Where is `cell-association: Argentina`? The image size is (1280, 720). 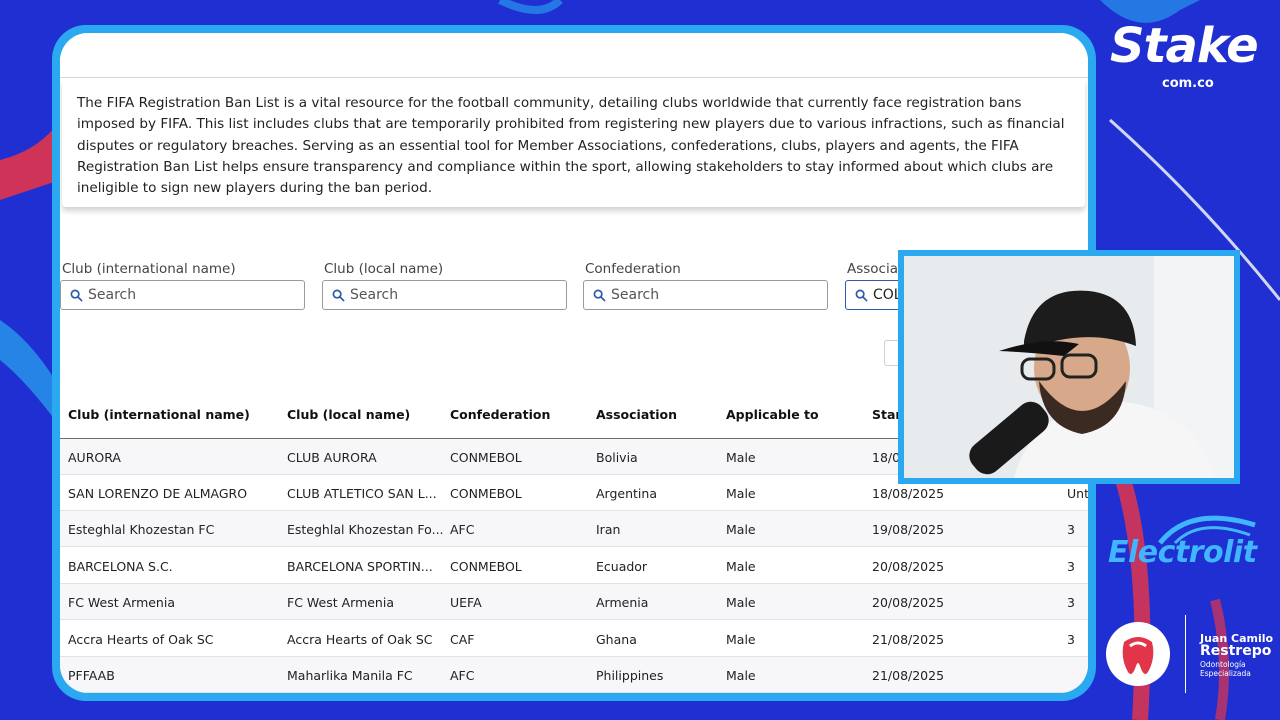
cell-association: Argentina is located at coordinates (626, 493).